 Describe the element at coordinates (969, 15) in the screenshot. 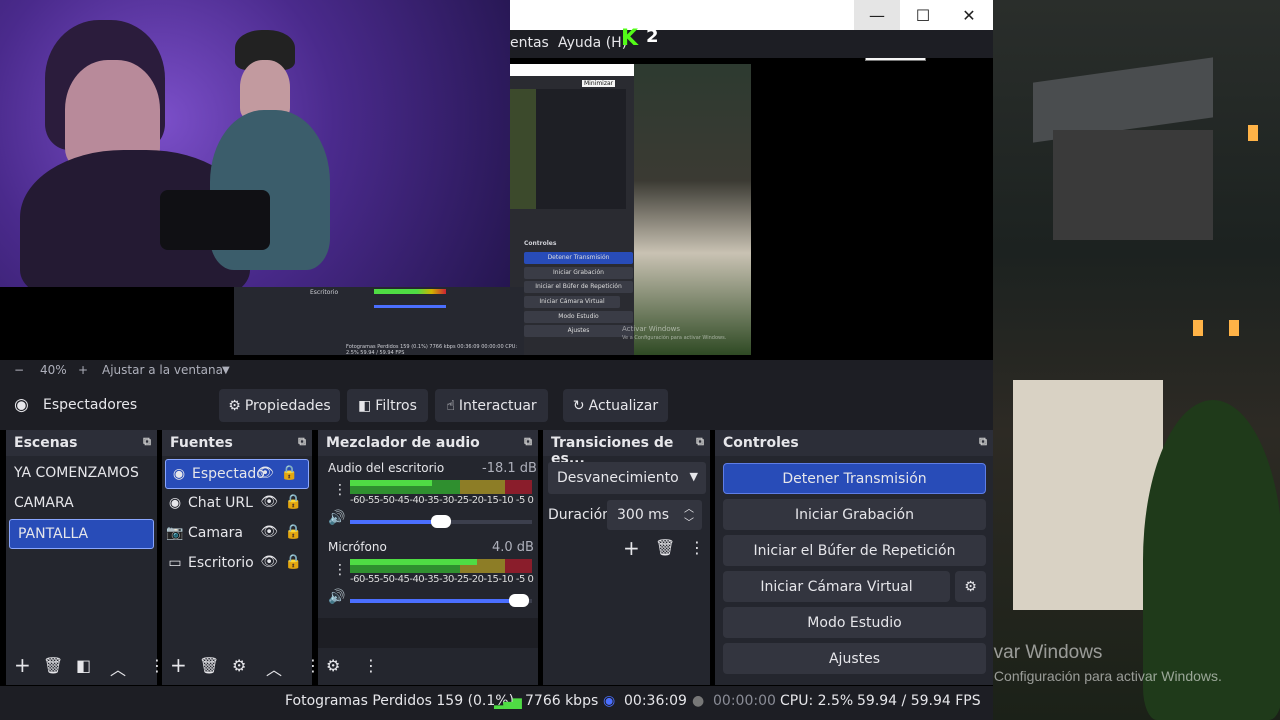

I see `close-button: ✕` at that location.